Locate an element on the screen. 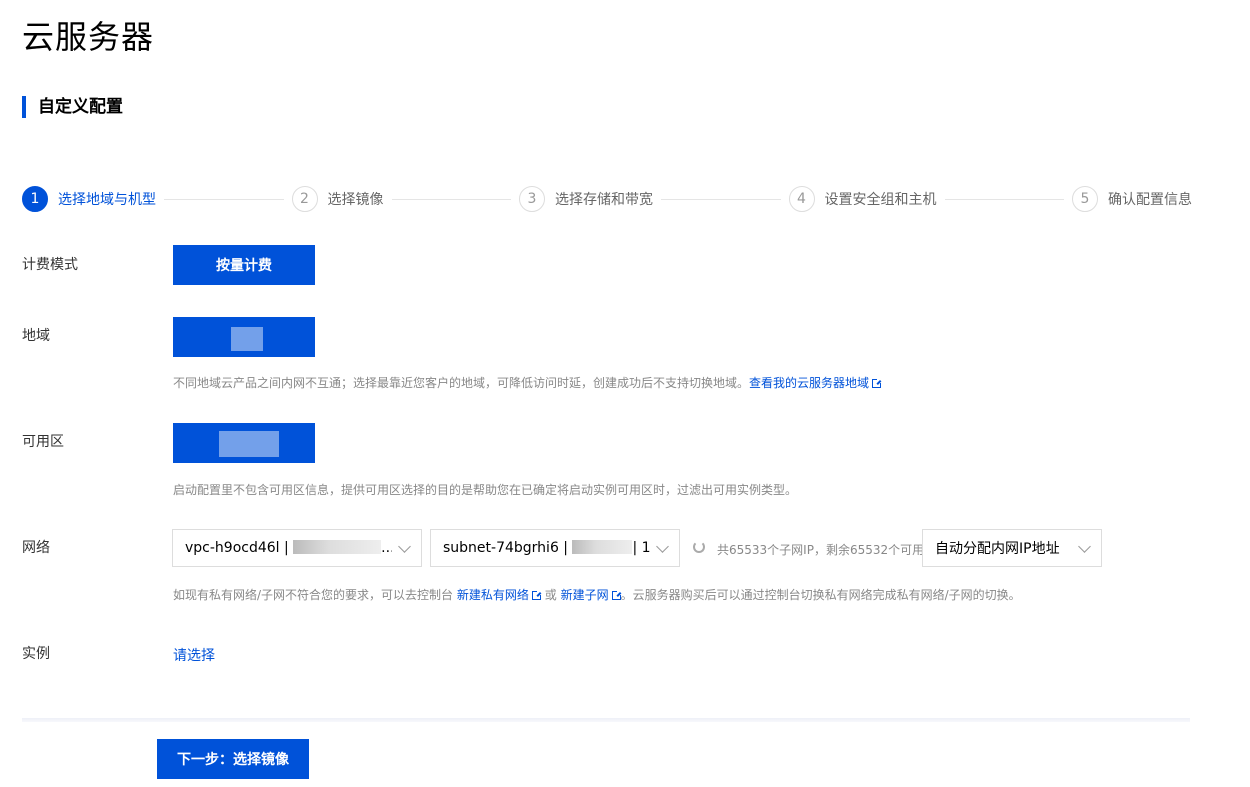  masked-vpc-name is located at coordinates (337, 547).